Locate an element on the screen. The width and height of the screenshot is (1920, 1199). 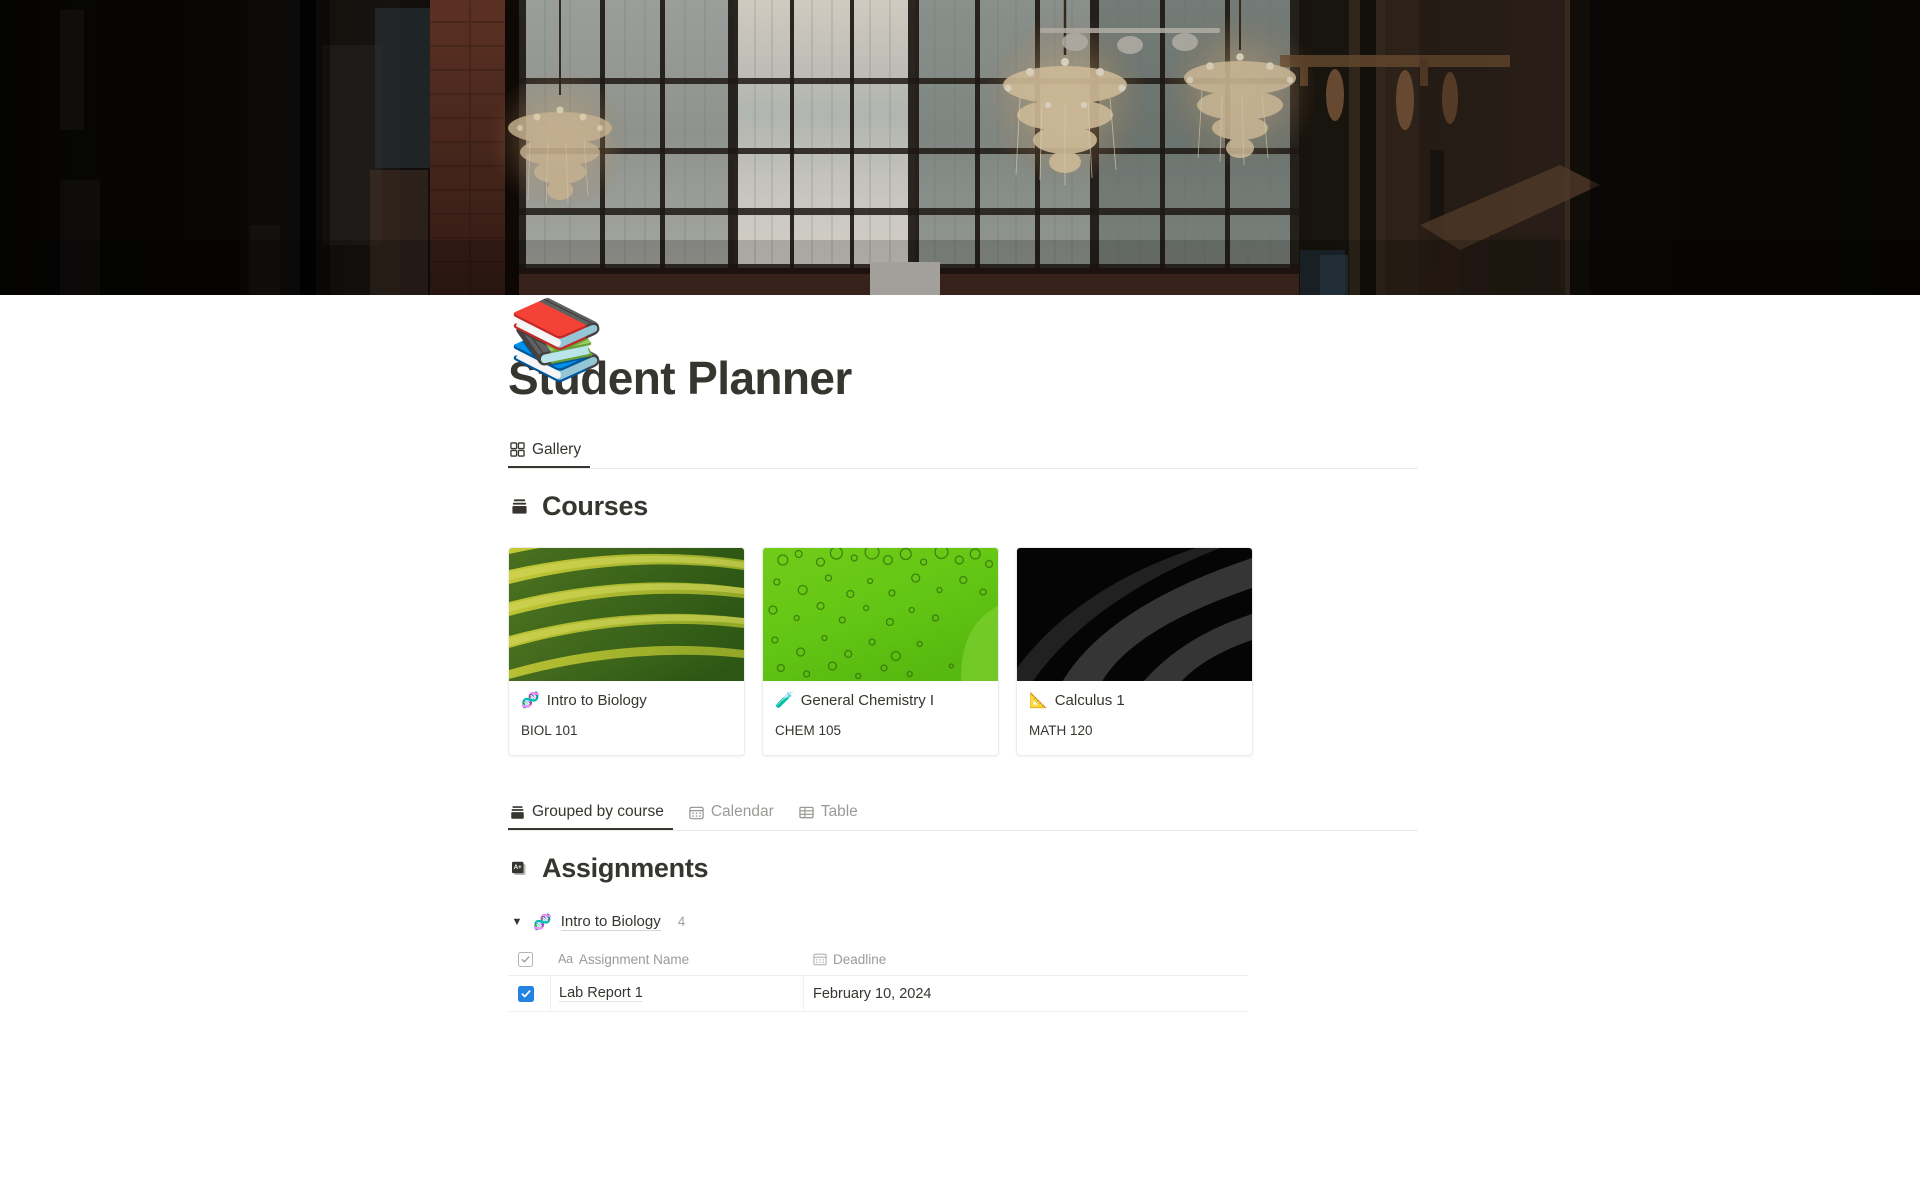
assignments-tabbar: Grouped by course Calendar Table is located at coordinates (963, 814).